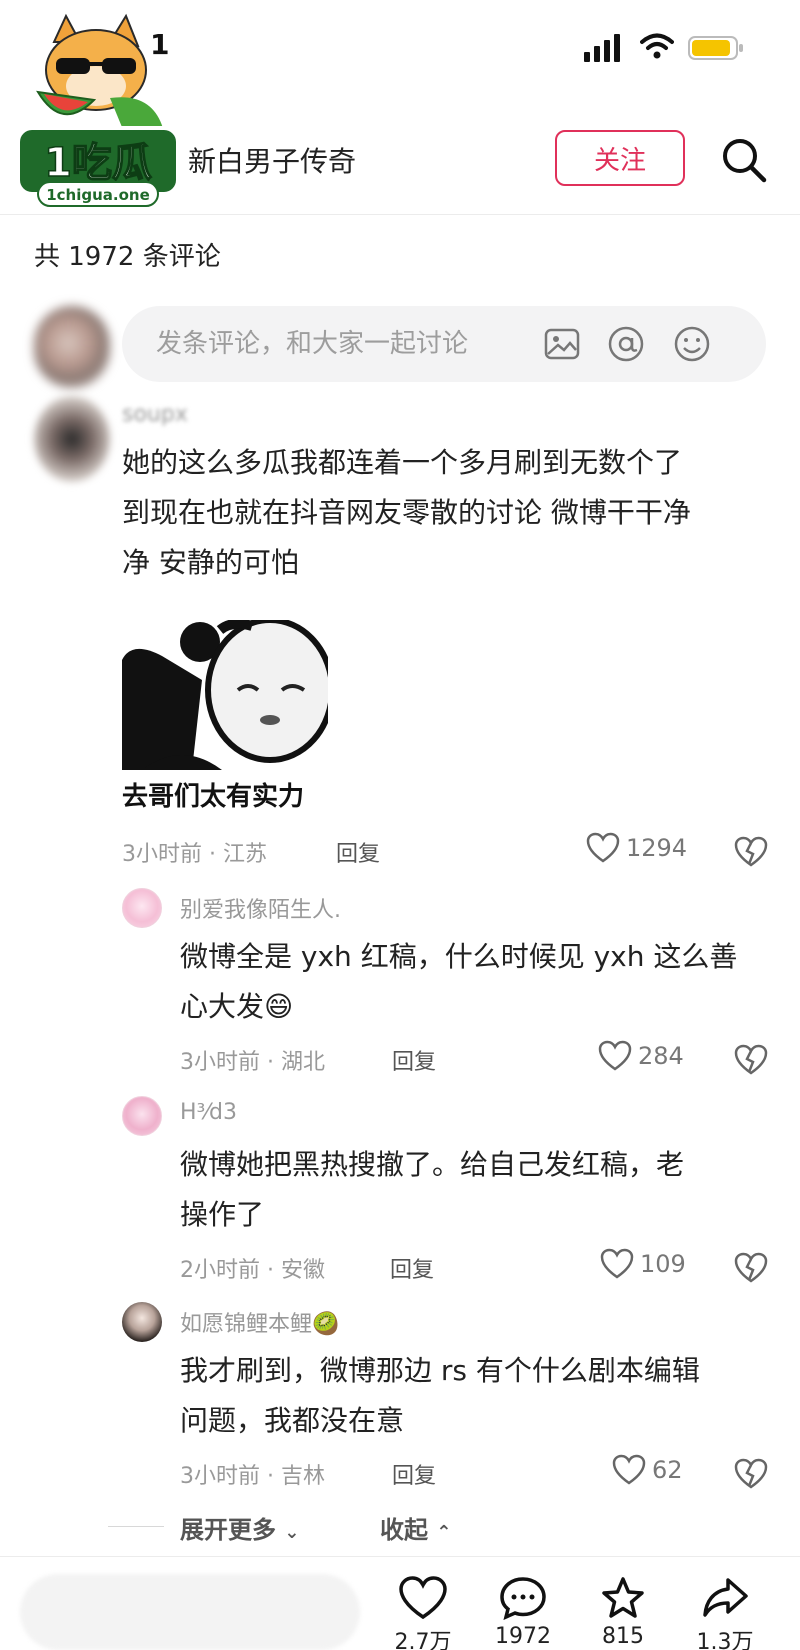 The width and height of the screenshot is (800, 1650). Describe the element at coordinates (400, 214) in the screenshot. I see `header-divider` at that location.